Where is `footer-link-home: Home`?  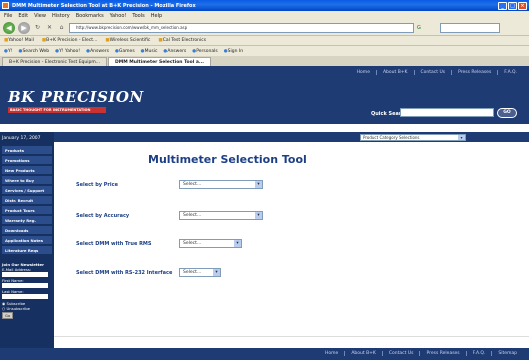
footer-link-home: Home is located at coordinates (331, 353).